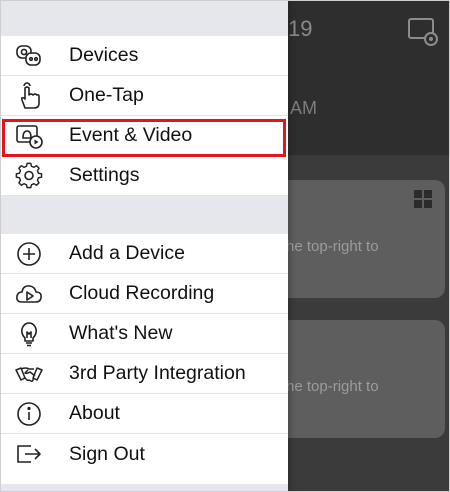 The height and width of the screenshot is (492, 450). I want to click on menu-item-about: About, so click(144, 414).